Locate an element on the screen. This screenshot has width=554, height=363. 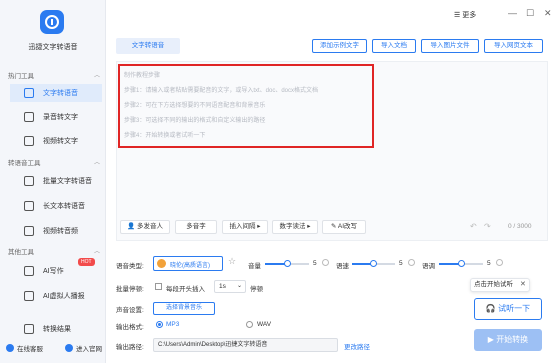
sidebar-item-label: AI虚拟人播报 is located at coordinates (64, 296).